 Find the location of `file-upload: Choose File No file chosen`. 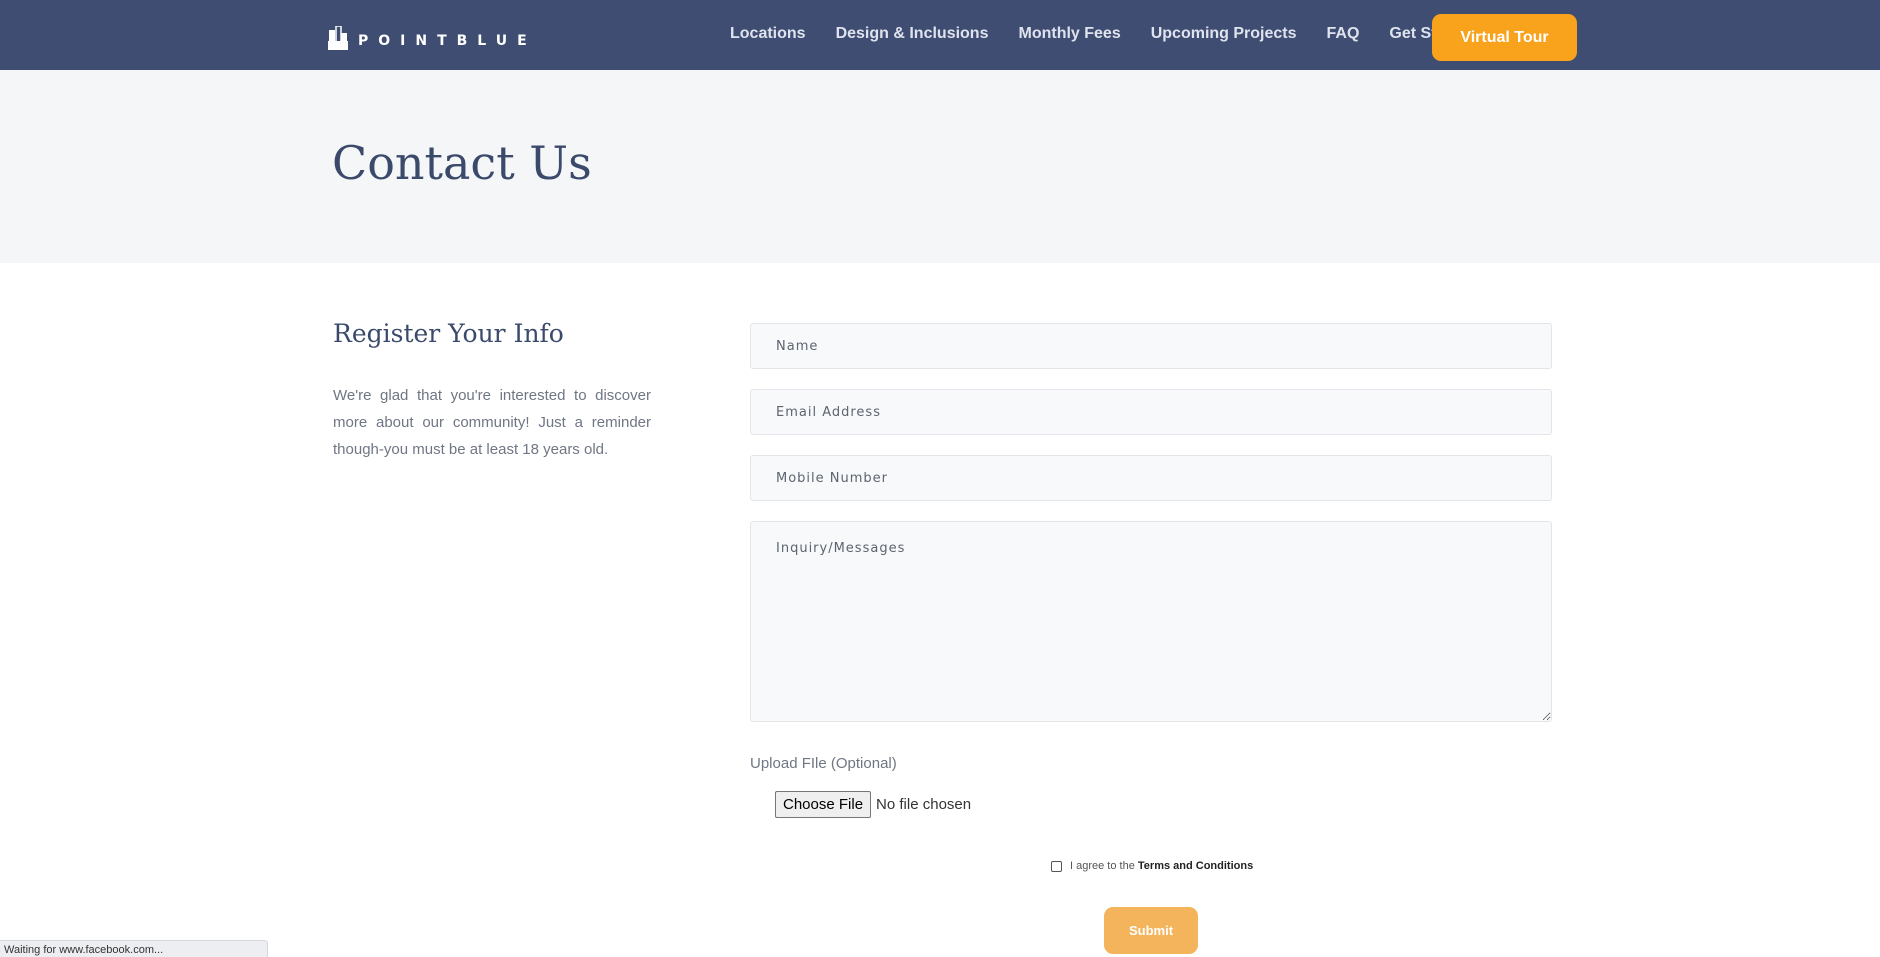

file-upload: Choose File No file chosen is located at coordinates (873, 804).